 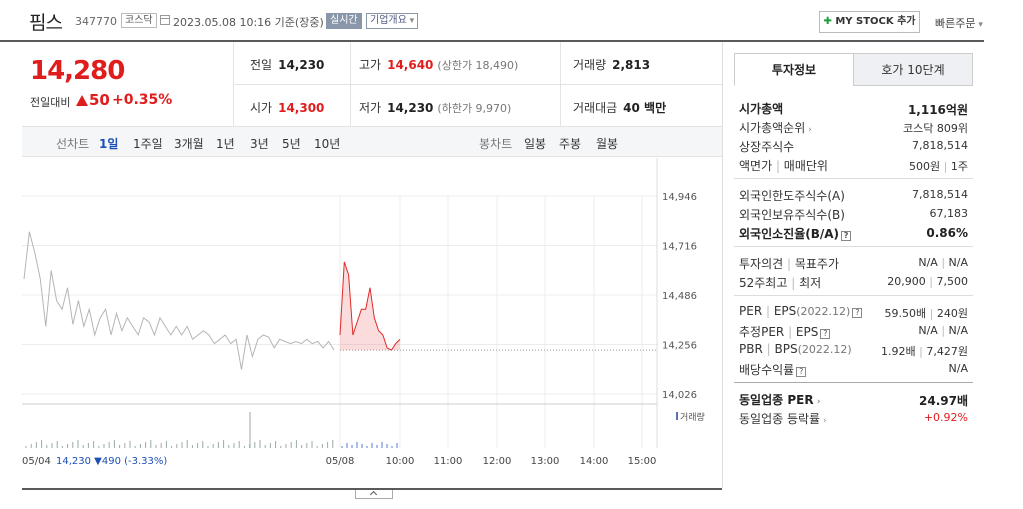 What do you see at coordinates (291, 143) in the screenshot?
I see `tab-period-5y: 5년` at bounding box center [291, 143].